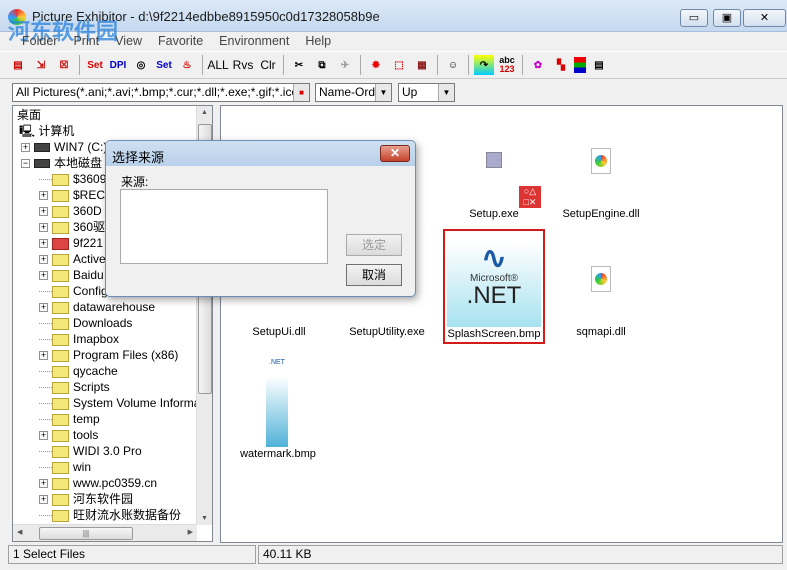  I want to click on tree-item-folder: System Volume Information, so click(125, 403).